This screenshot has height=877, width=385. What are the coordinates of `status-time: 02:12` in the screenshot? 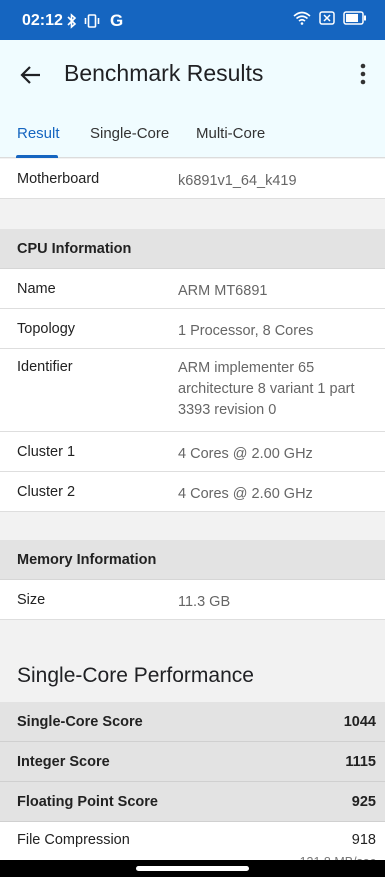 It's located at (42, 20).